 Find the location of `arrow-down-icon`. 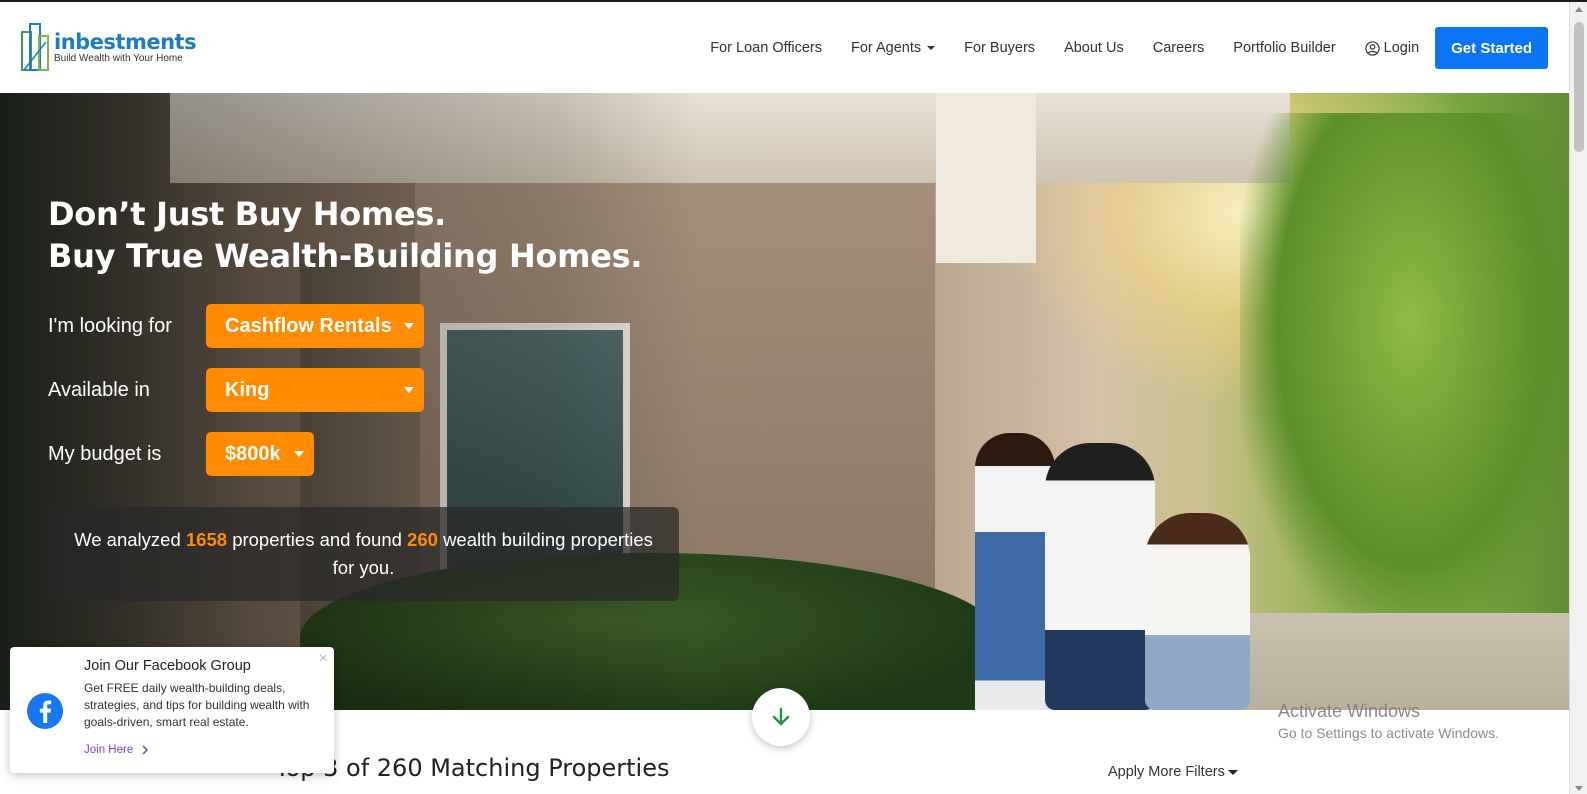

arrow-down-icon is located at coordinates (781, 716).